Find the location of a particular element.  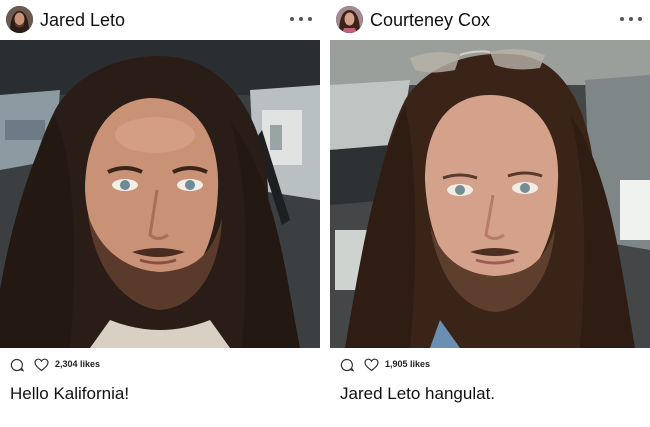

username: Courteney Cox is located at coordinates (430, 20).